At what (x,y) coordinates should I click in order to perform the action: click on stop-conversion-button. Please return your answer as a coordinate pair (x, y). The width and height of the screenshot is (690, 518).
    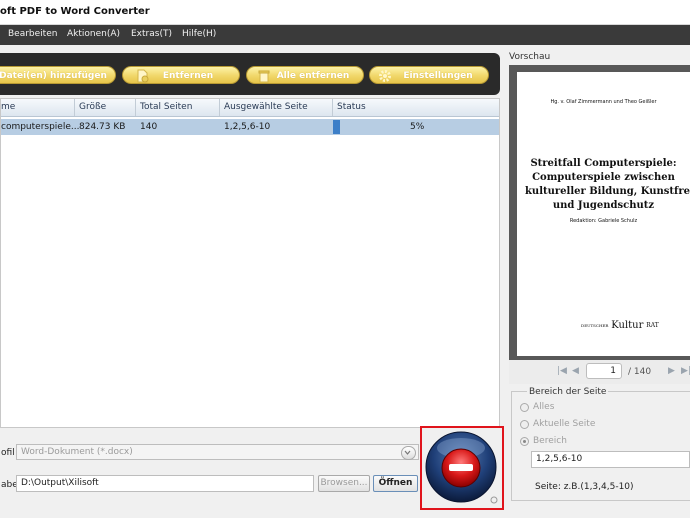
    Looking at the image, I should click on (462, 468).